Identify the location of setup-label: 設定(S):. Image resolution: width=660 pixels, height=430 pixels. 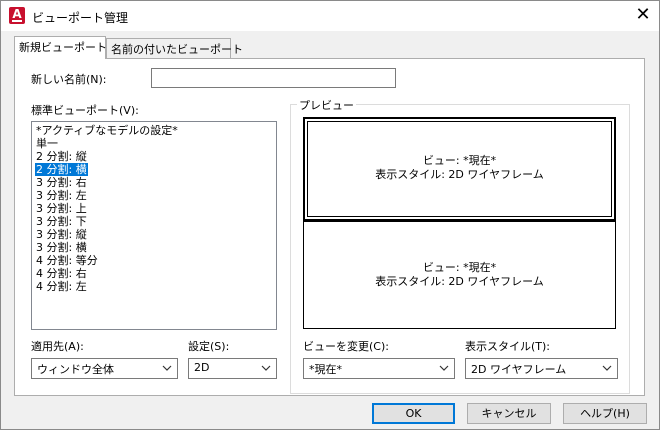
(209, 346).